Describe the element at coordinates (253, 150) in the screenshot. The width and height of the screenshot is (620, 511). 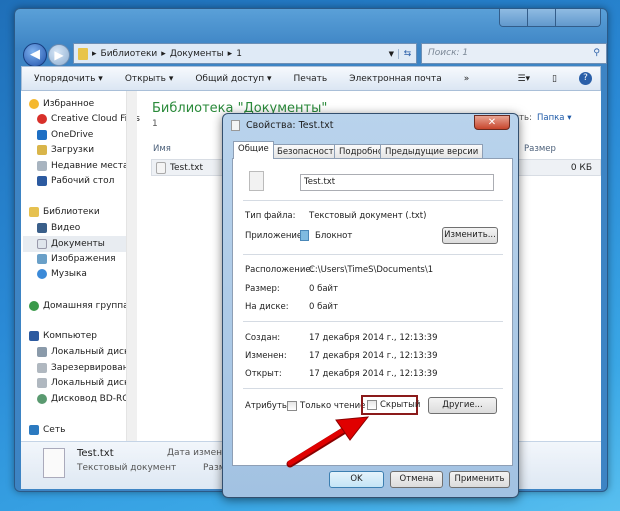
I see `tab-general: Общие` at that location.